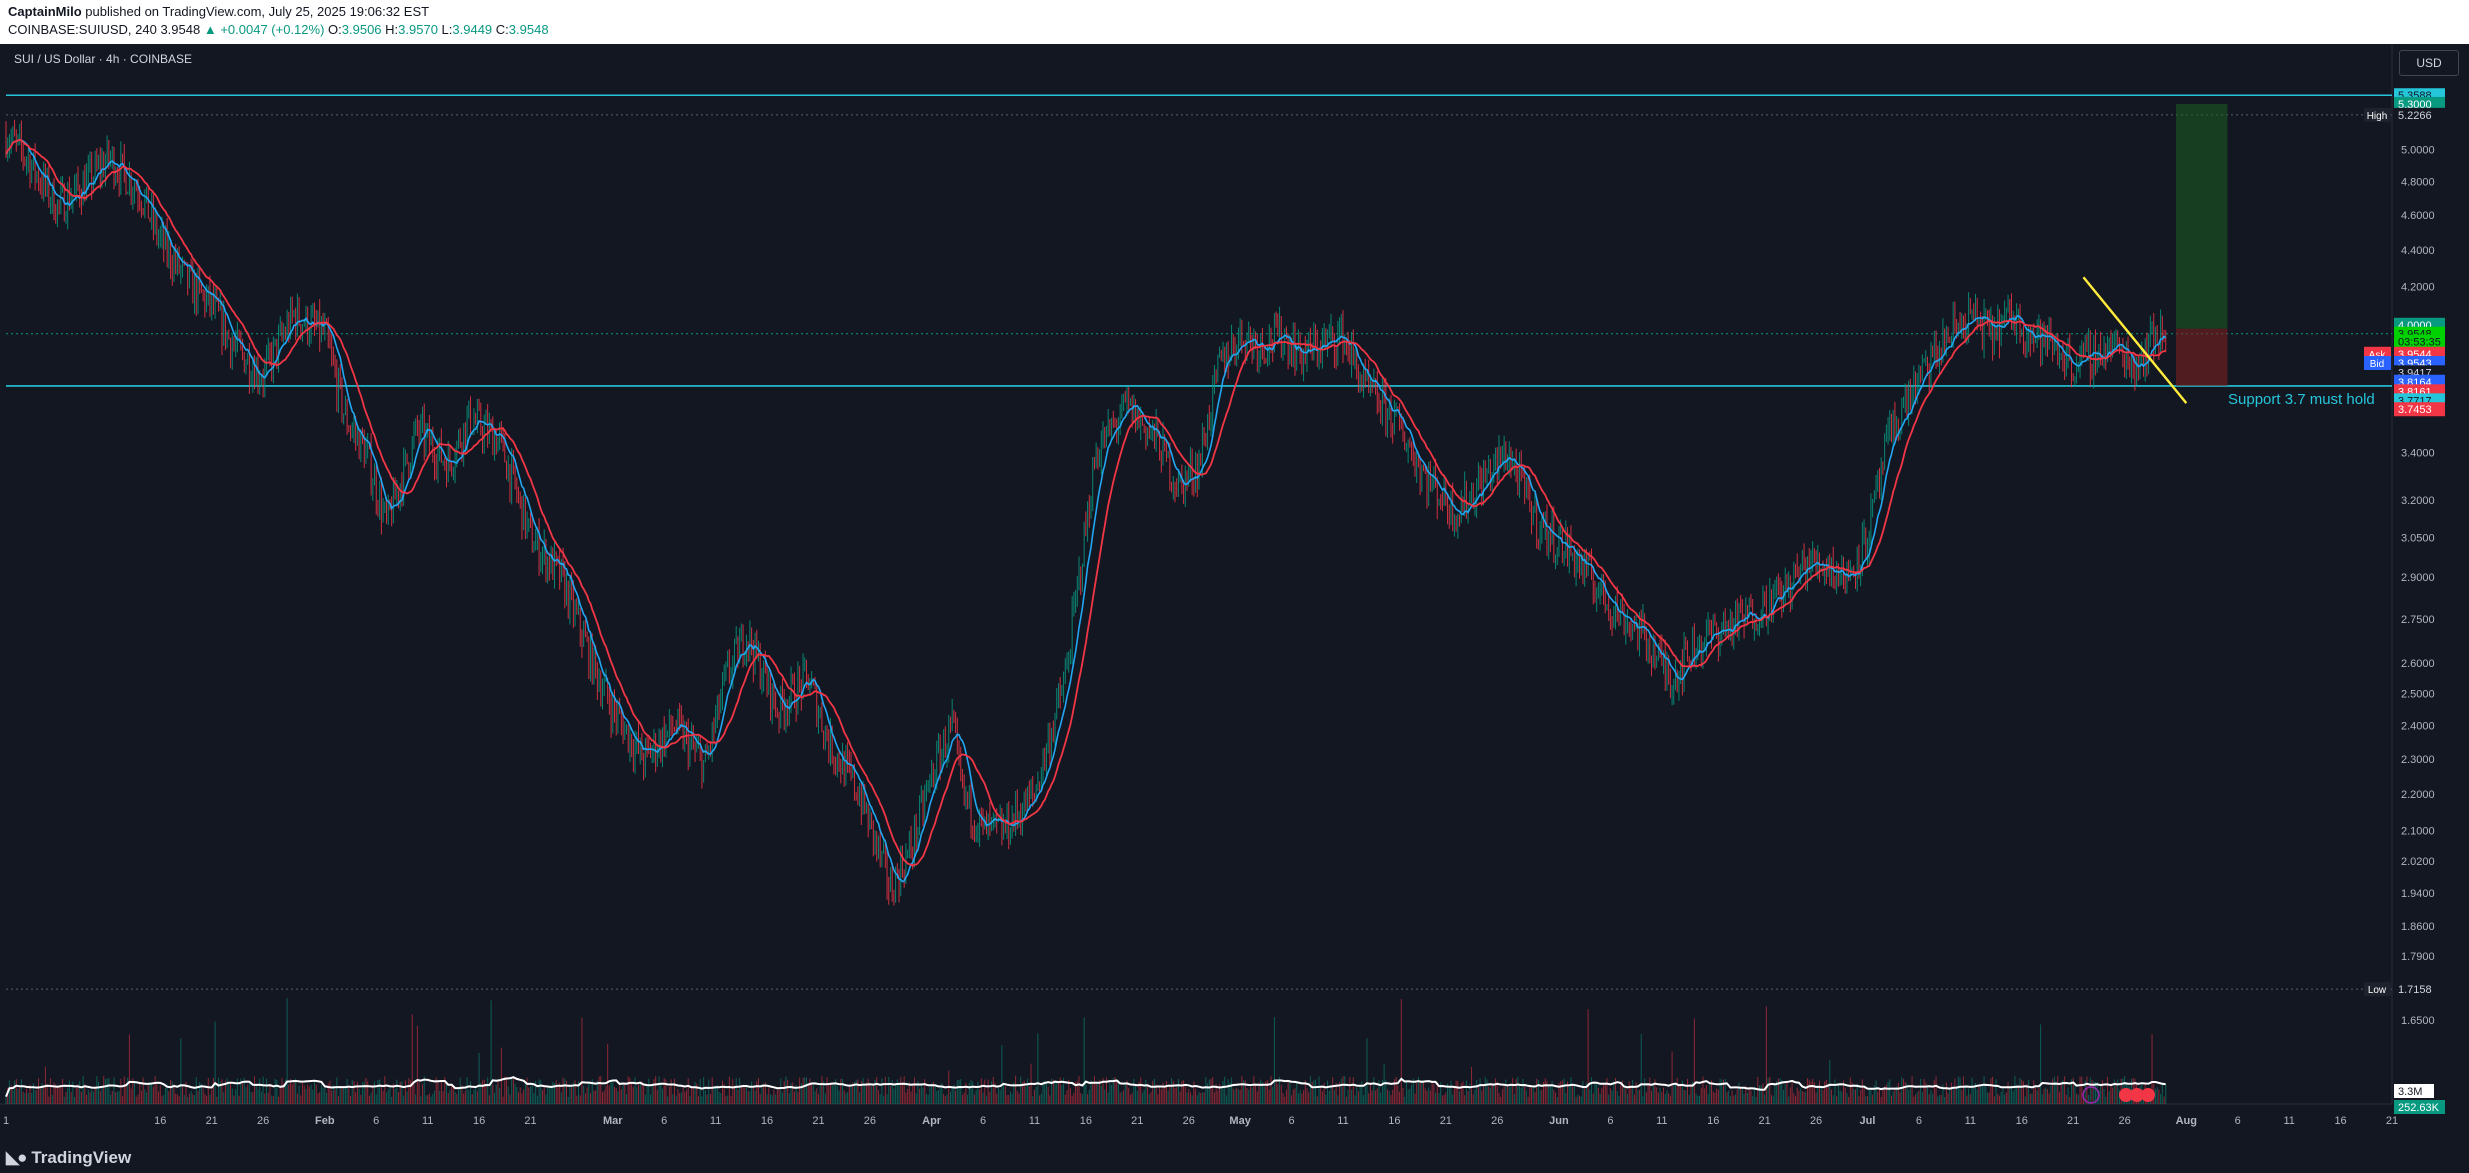  What do you see at coordinates (2429, 63) in the screenshot?
I see `currency-selector: USD` at bounding box center [2429, 63].